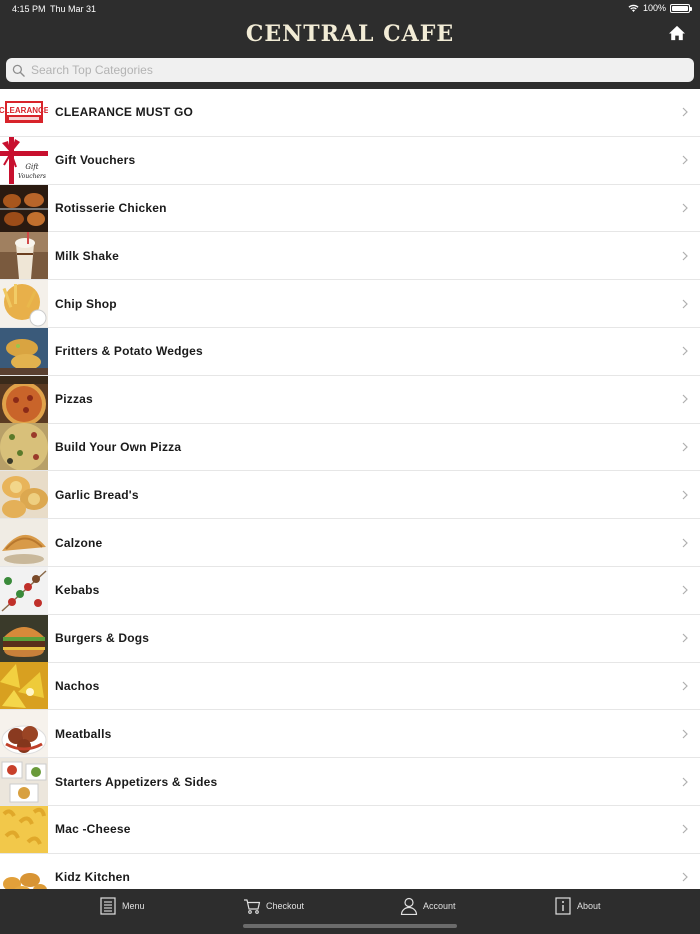 This screenshot has height=934, width=700. I want to click on svg-text: CLEARANCE, so click(24, 110).